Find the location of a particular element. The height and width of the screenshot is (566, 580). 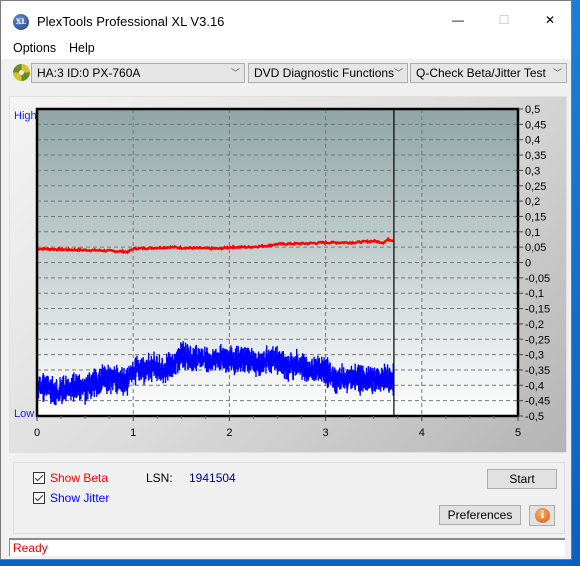

x-tick-label: 5 is located at coordinates (518, 433).